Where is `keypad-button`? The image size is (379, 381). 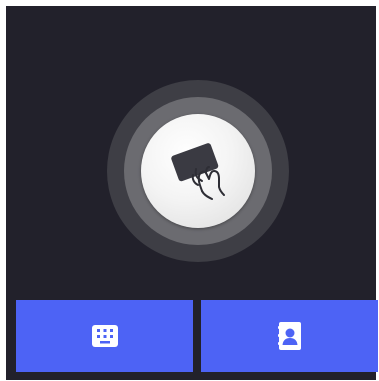
keypad-button is located at coordinates (104, 336).